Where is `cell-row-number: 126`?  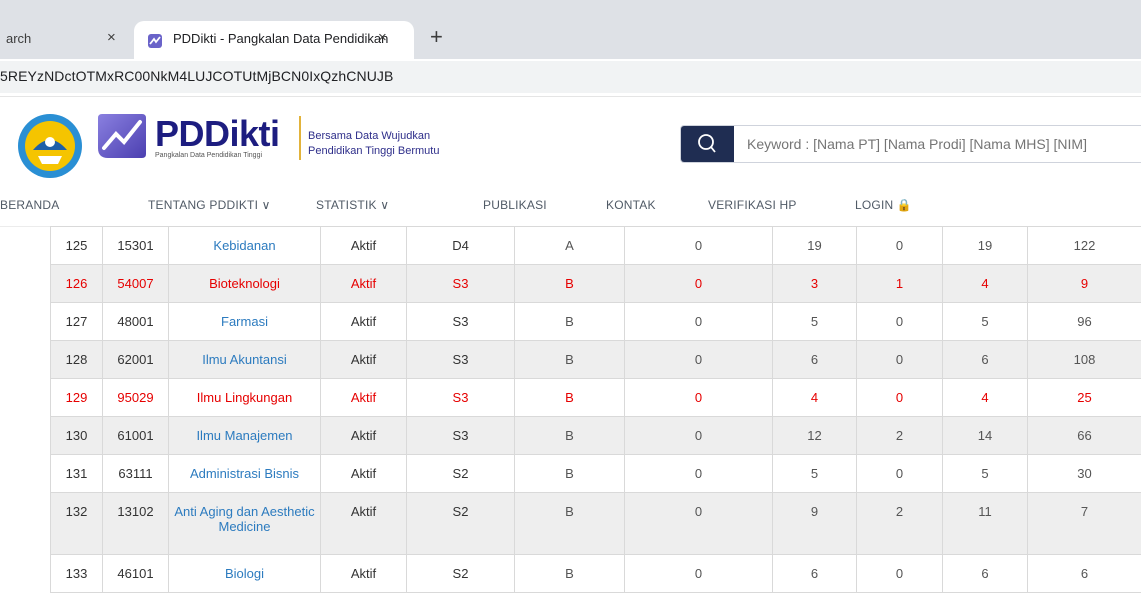
cell-row-number: 126 is located at coordinates (77, 284).